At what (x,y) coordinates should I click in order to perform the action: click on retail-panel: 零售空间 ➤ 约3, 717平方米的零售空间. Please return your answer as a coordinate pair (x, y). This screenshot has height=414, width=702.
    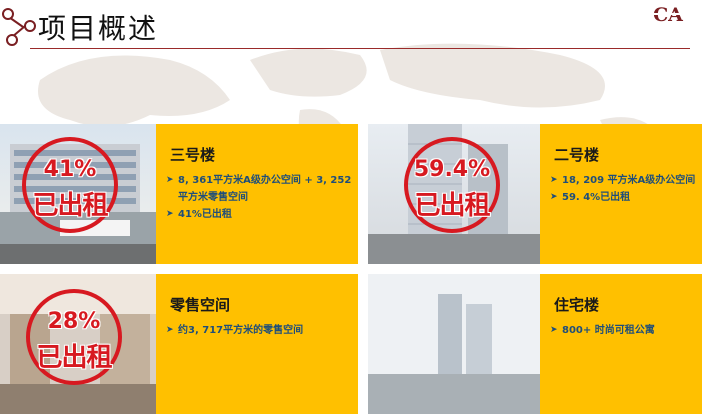
    Looking at the image, I should click on (257, 344).